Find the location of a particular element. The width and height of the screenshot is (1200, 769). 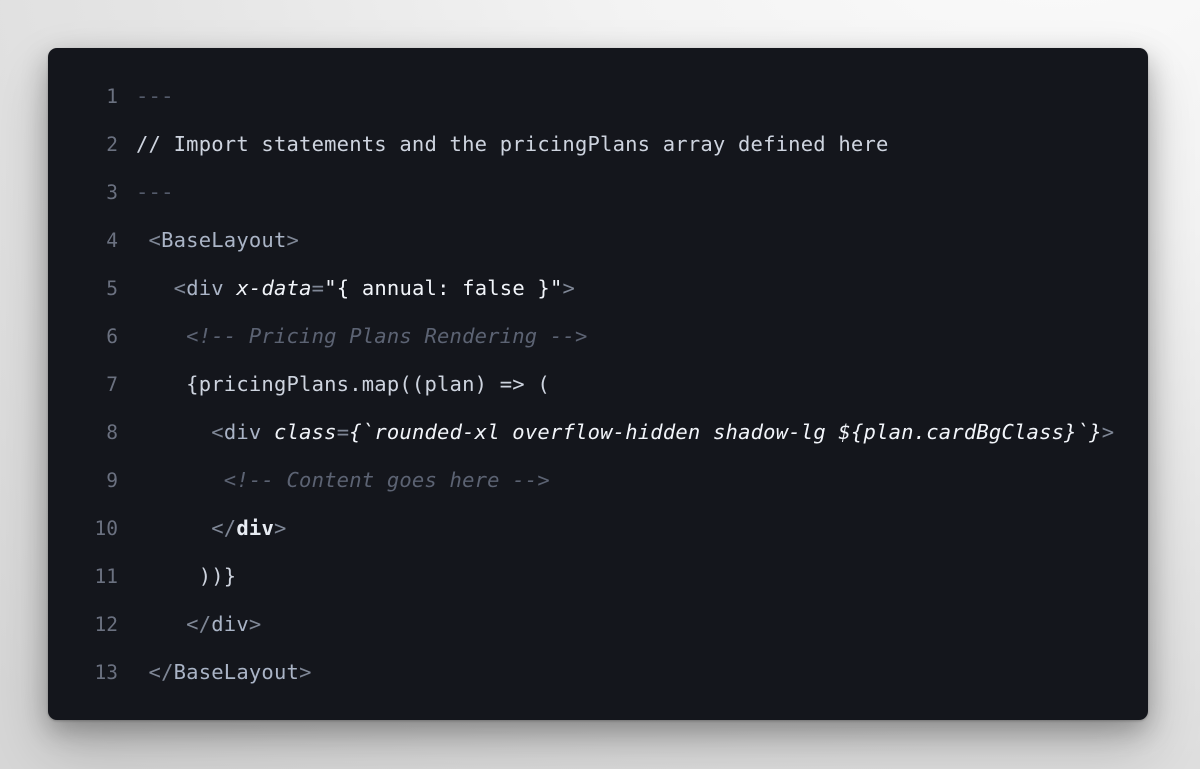

line-content: <!-- Content goes here --> is located at coordinates (642, 480).